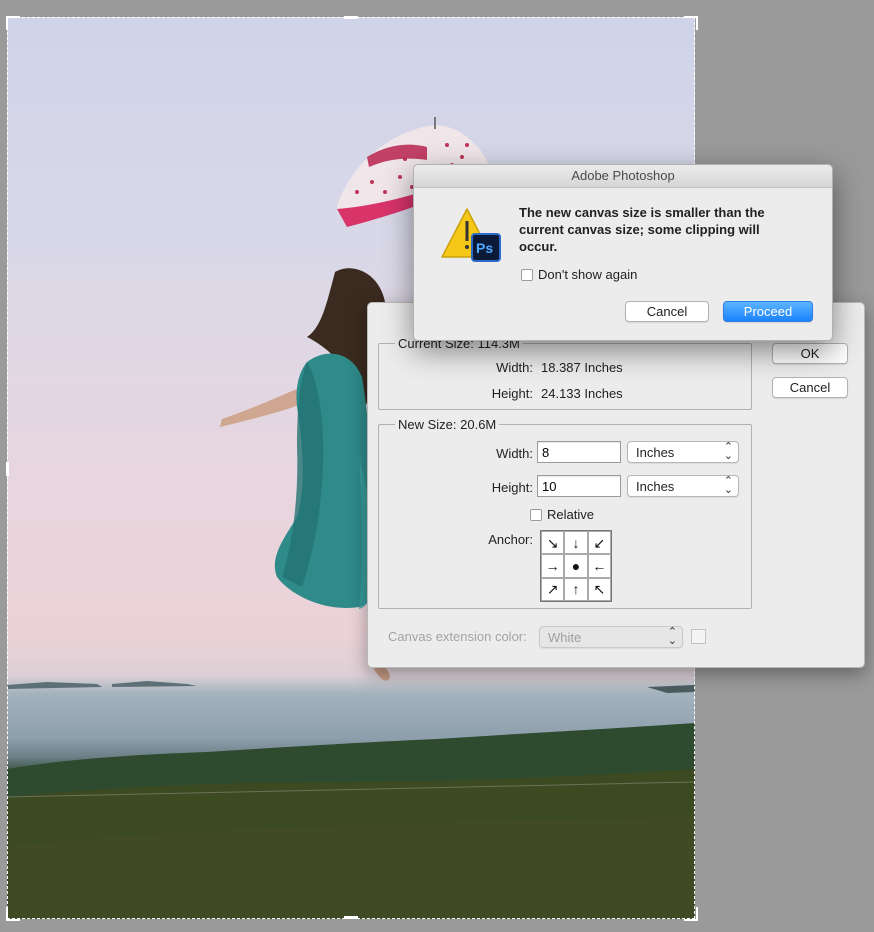 Image resolution: width=874 pixels, height=932 pixels. I want to click on extension-color-swatch, so click(698, 636).